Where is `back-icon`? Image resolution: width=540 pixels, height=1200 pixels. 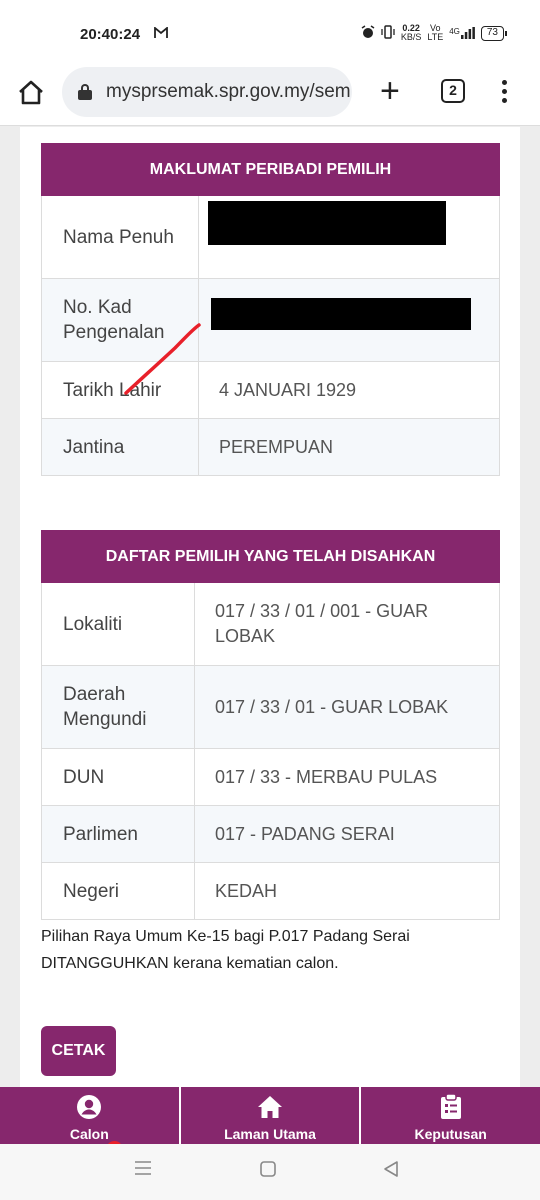 back-icon is located at coordinates (391, 1171).